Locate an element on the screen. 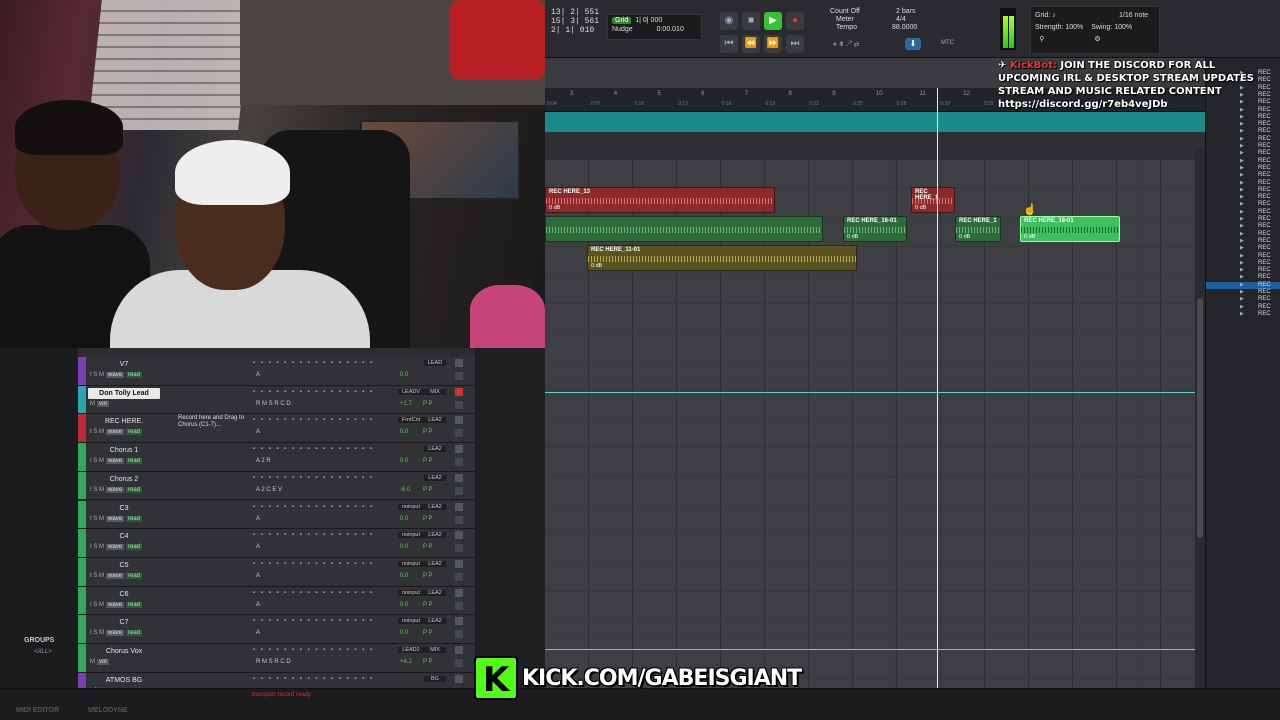  mtc-button: MTC is located at coordinates (947, 43).